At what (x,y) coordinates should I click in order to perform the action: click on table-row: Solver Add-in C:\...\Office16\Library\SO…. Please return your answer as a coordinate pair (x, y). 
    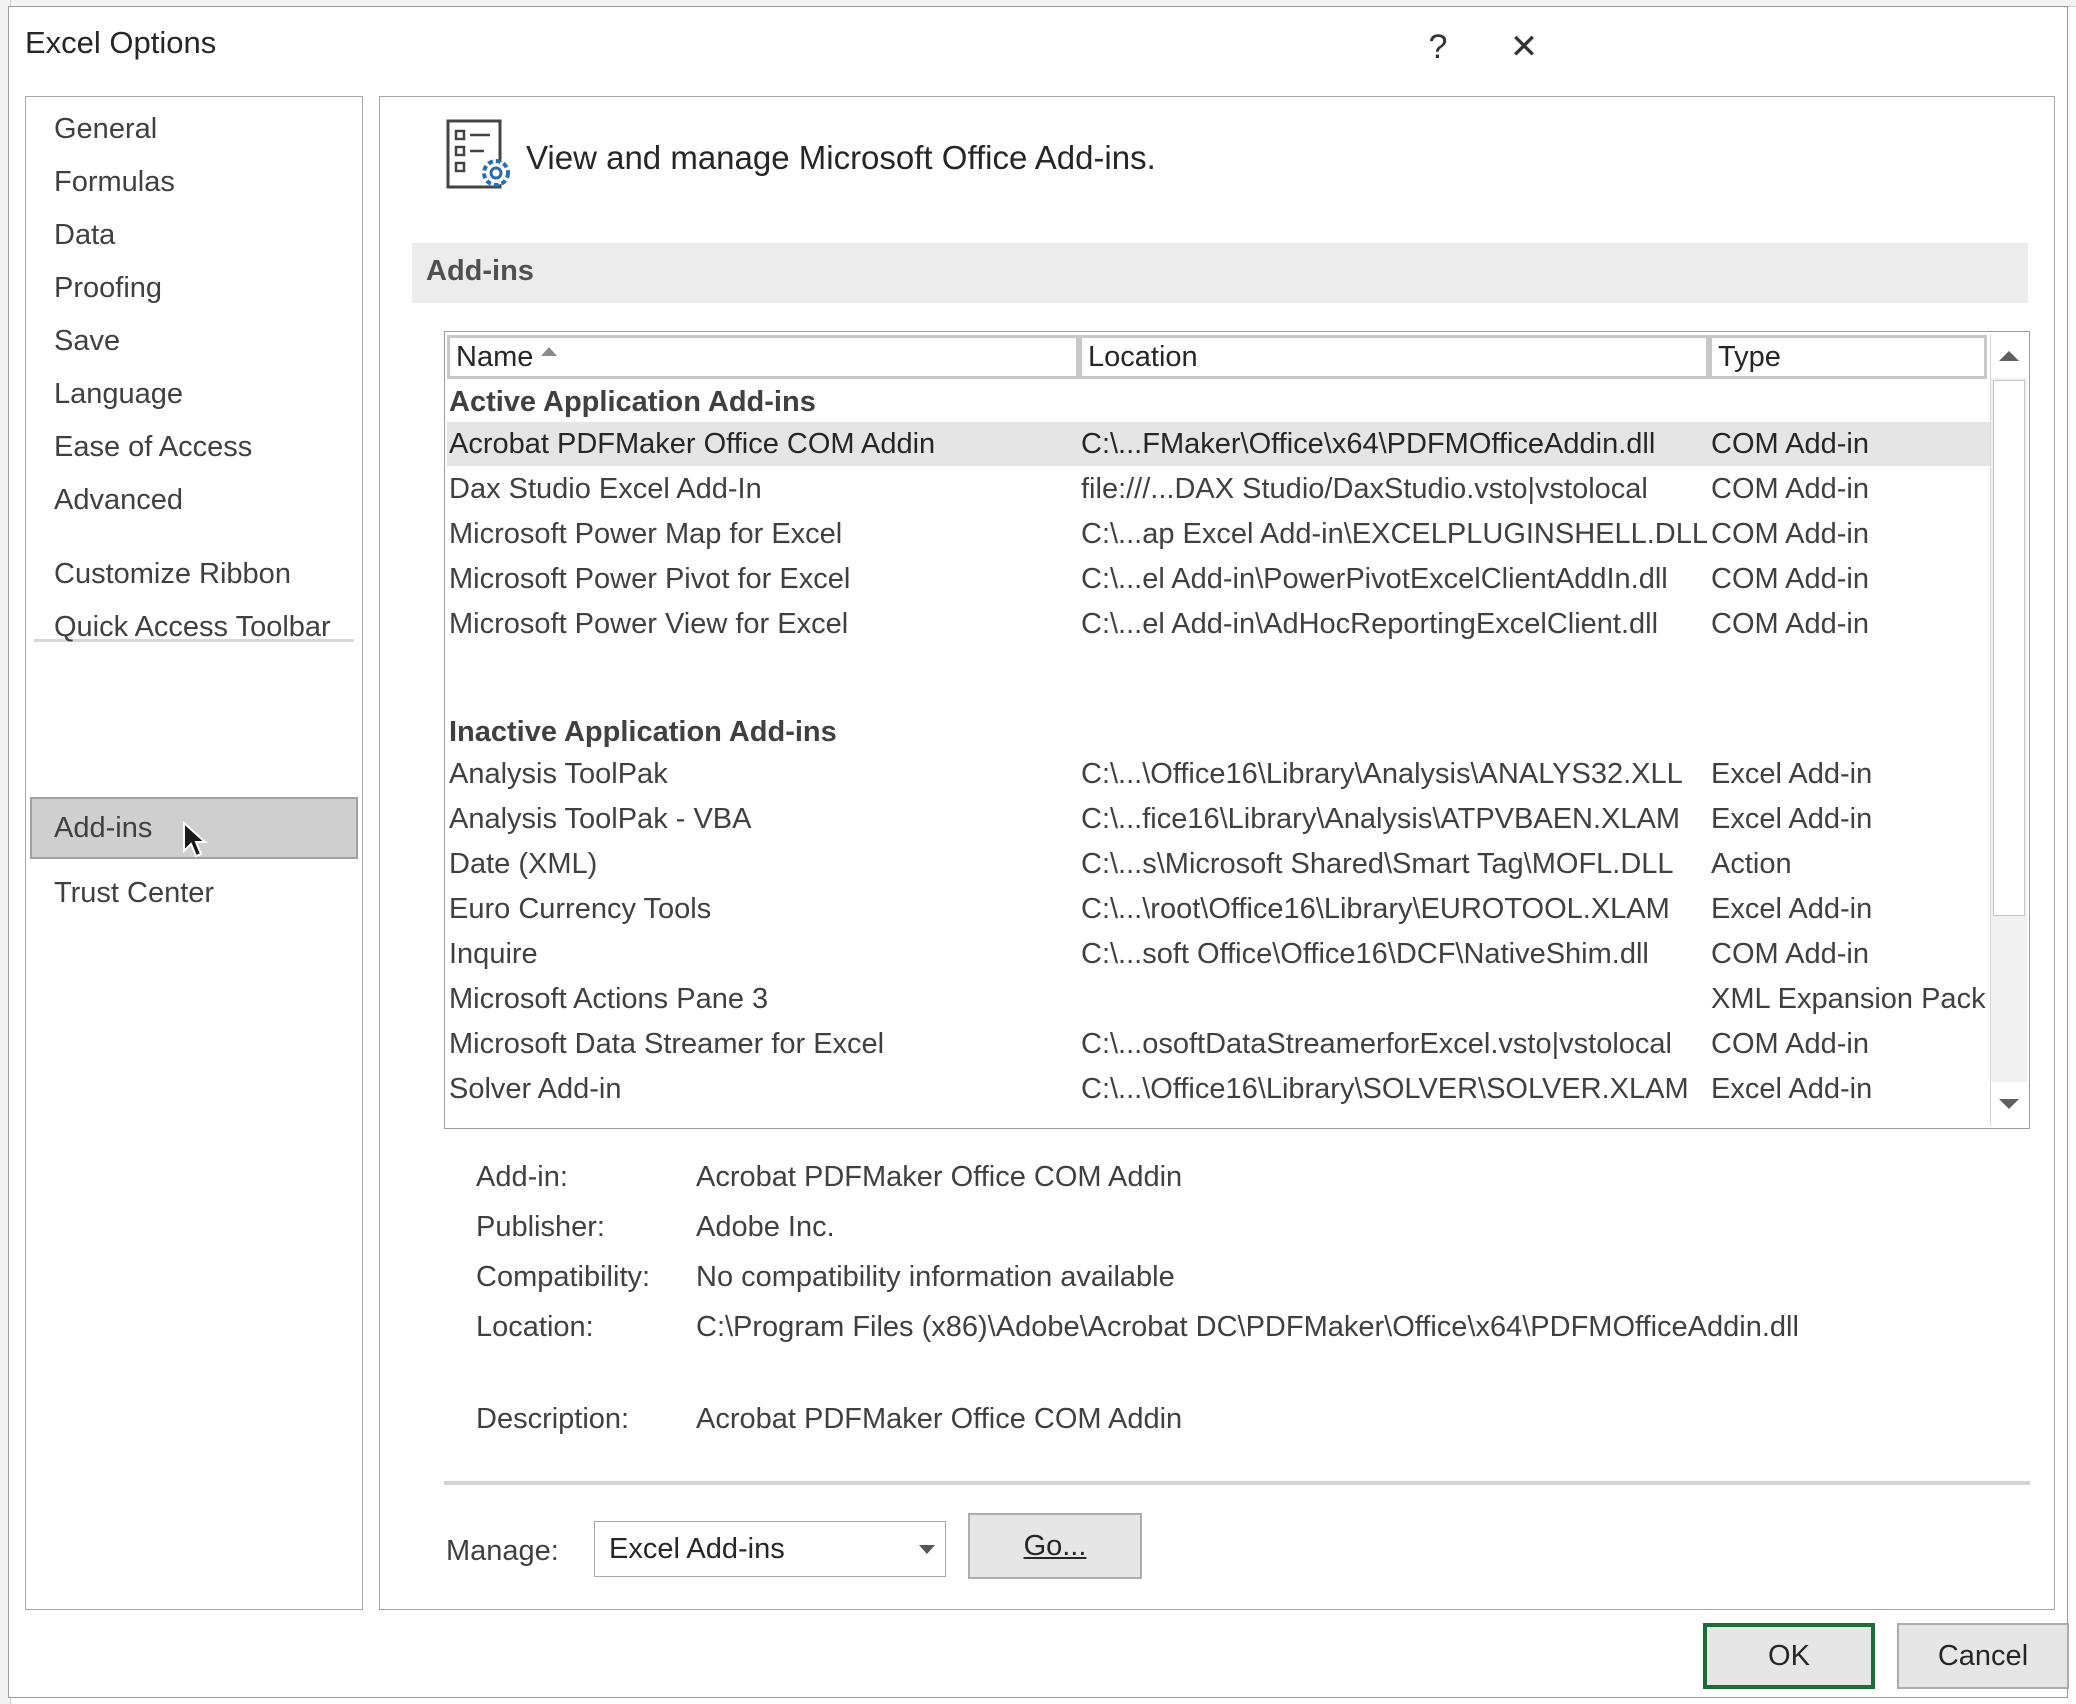
    Looking at the image, I should click on (1229, 1089).